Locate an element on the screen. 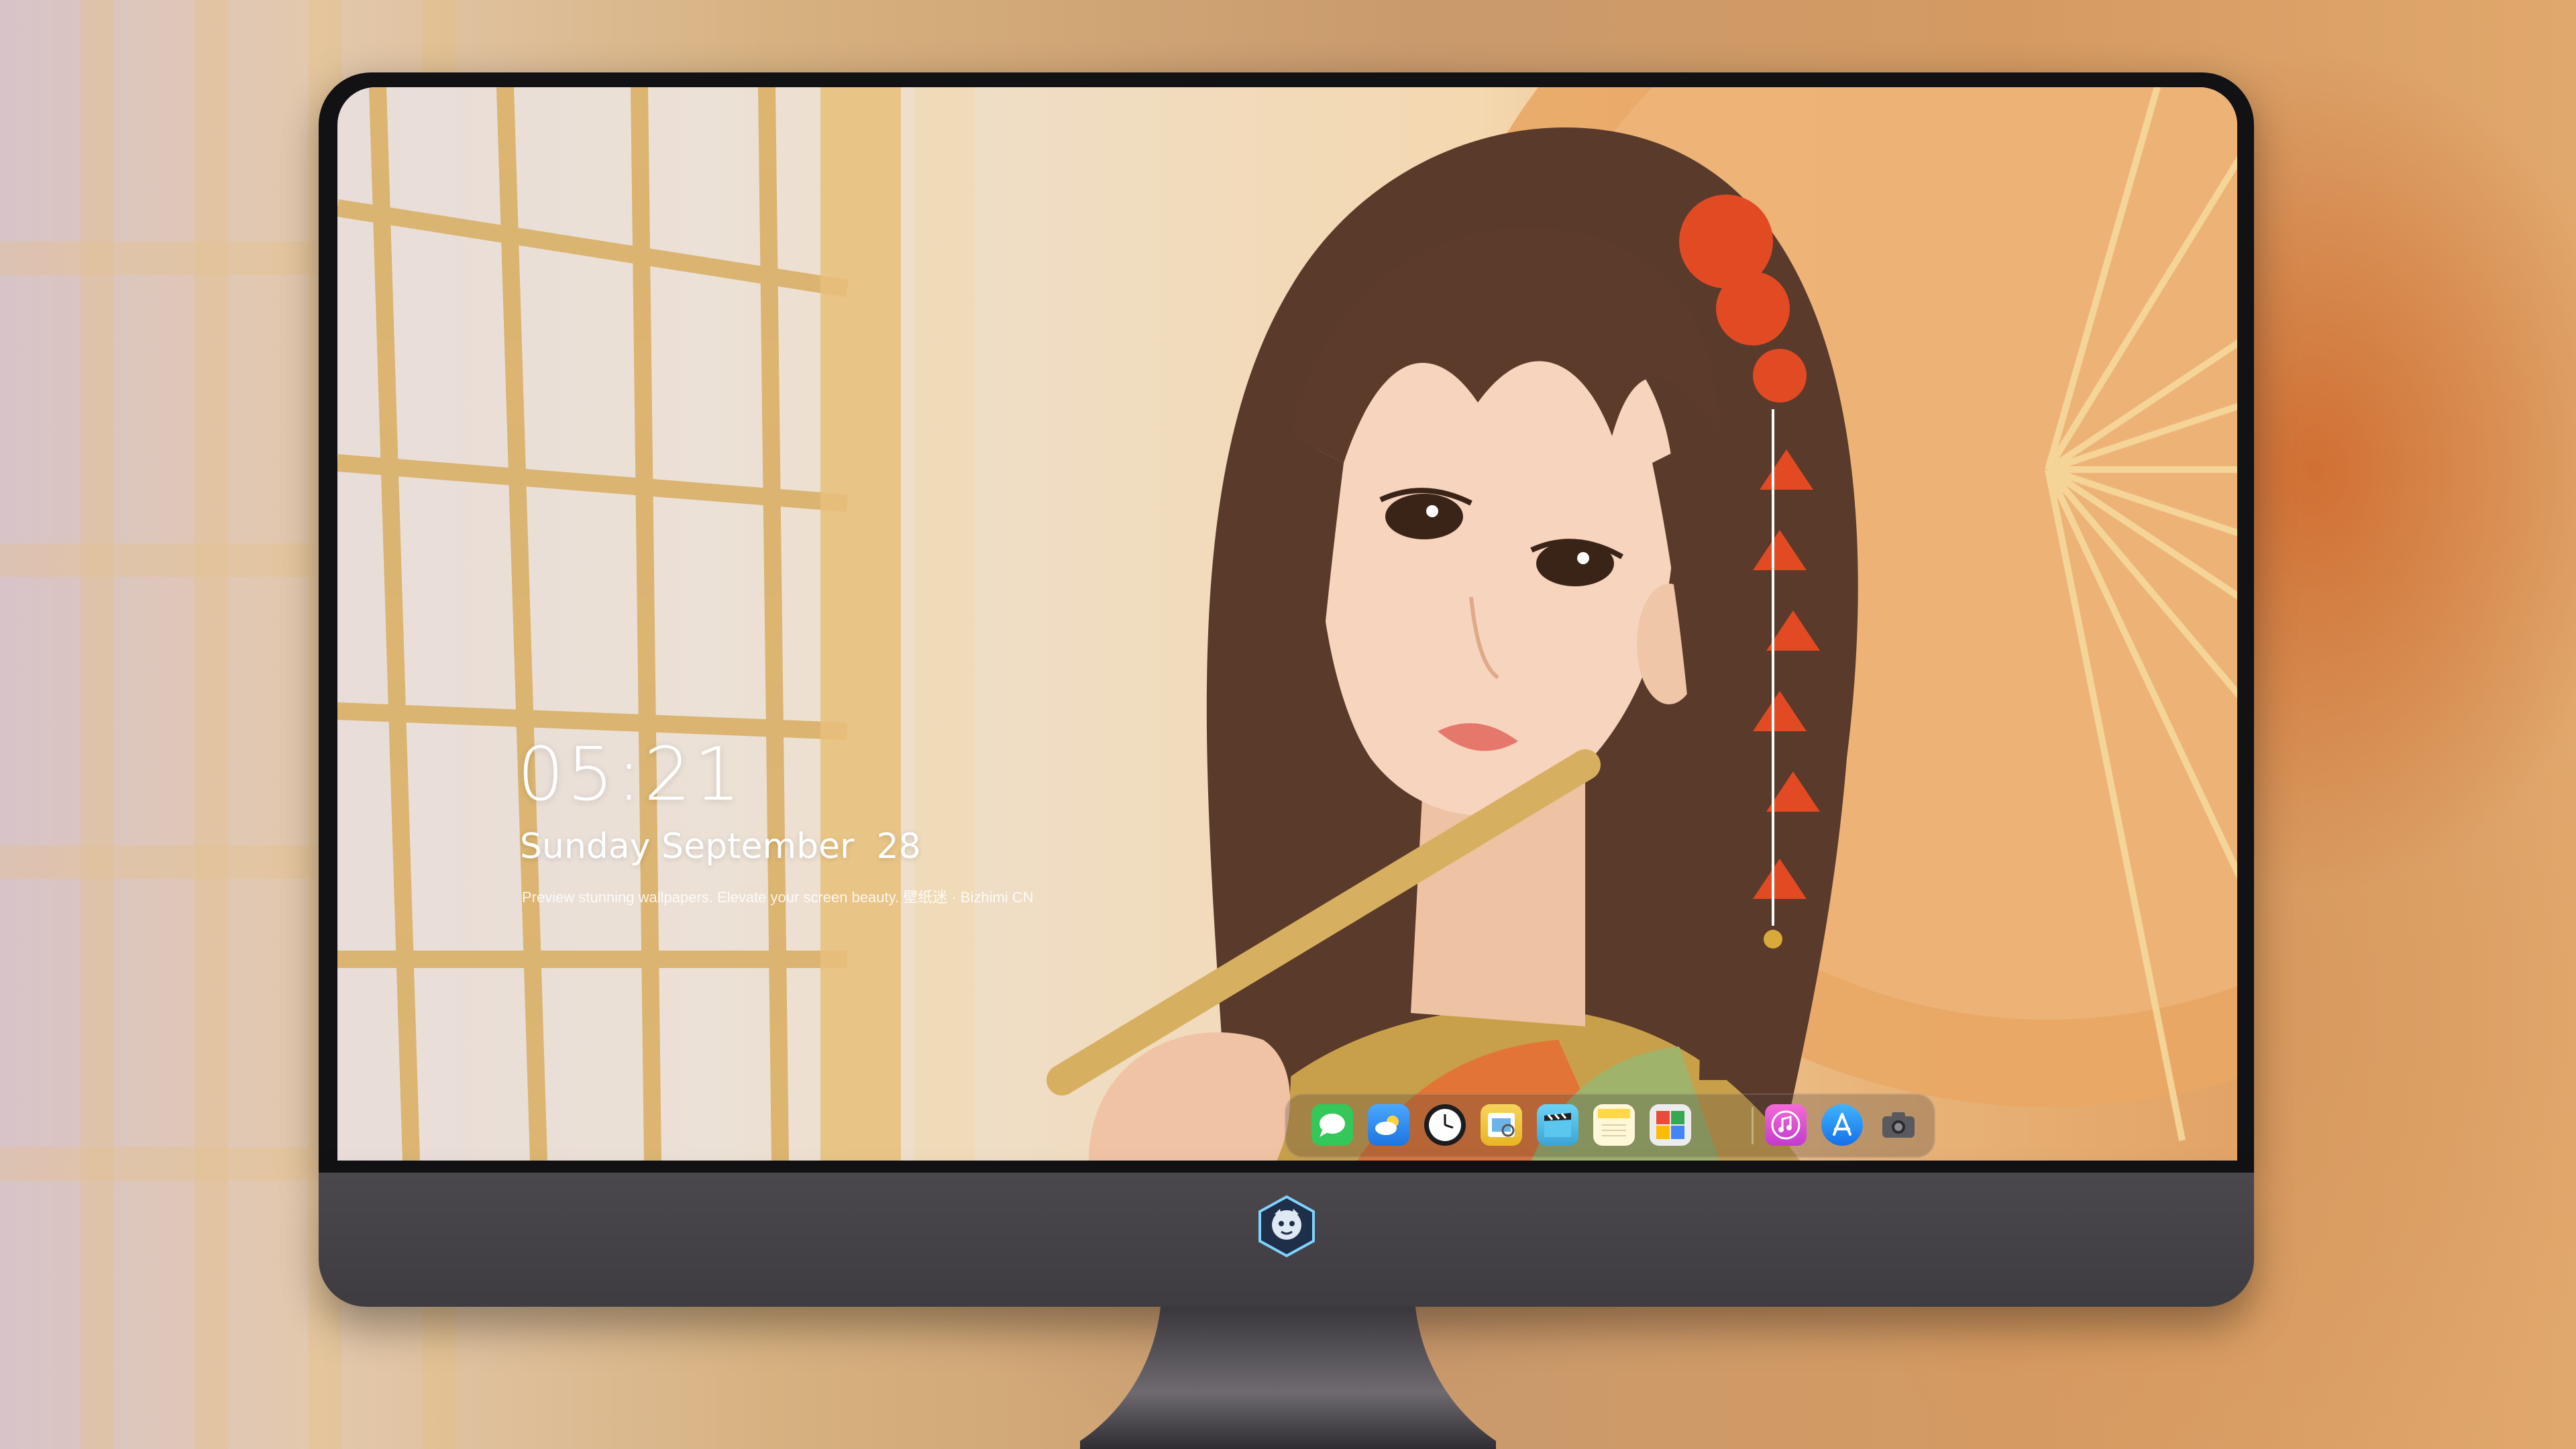 The image size is (2576, 1449). dock-separator is located at coordinates (1753, 1125).